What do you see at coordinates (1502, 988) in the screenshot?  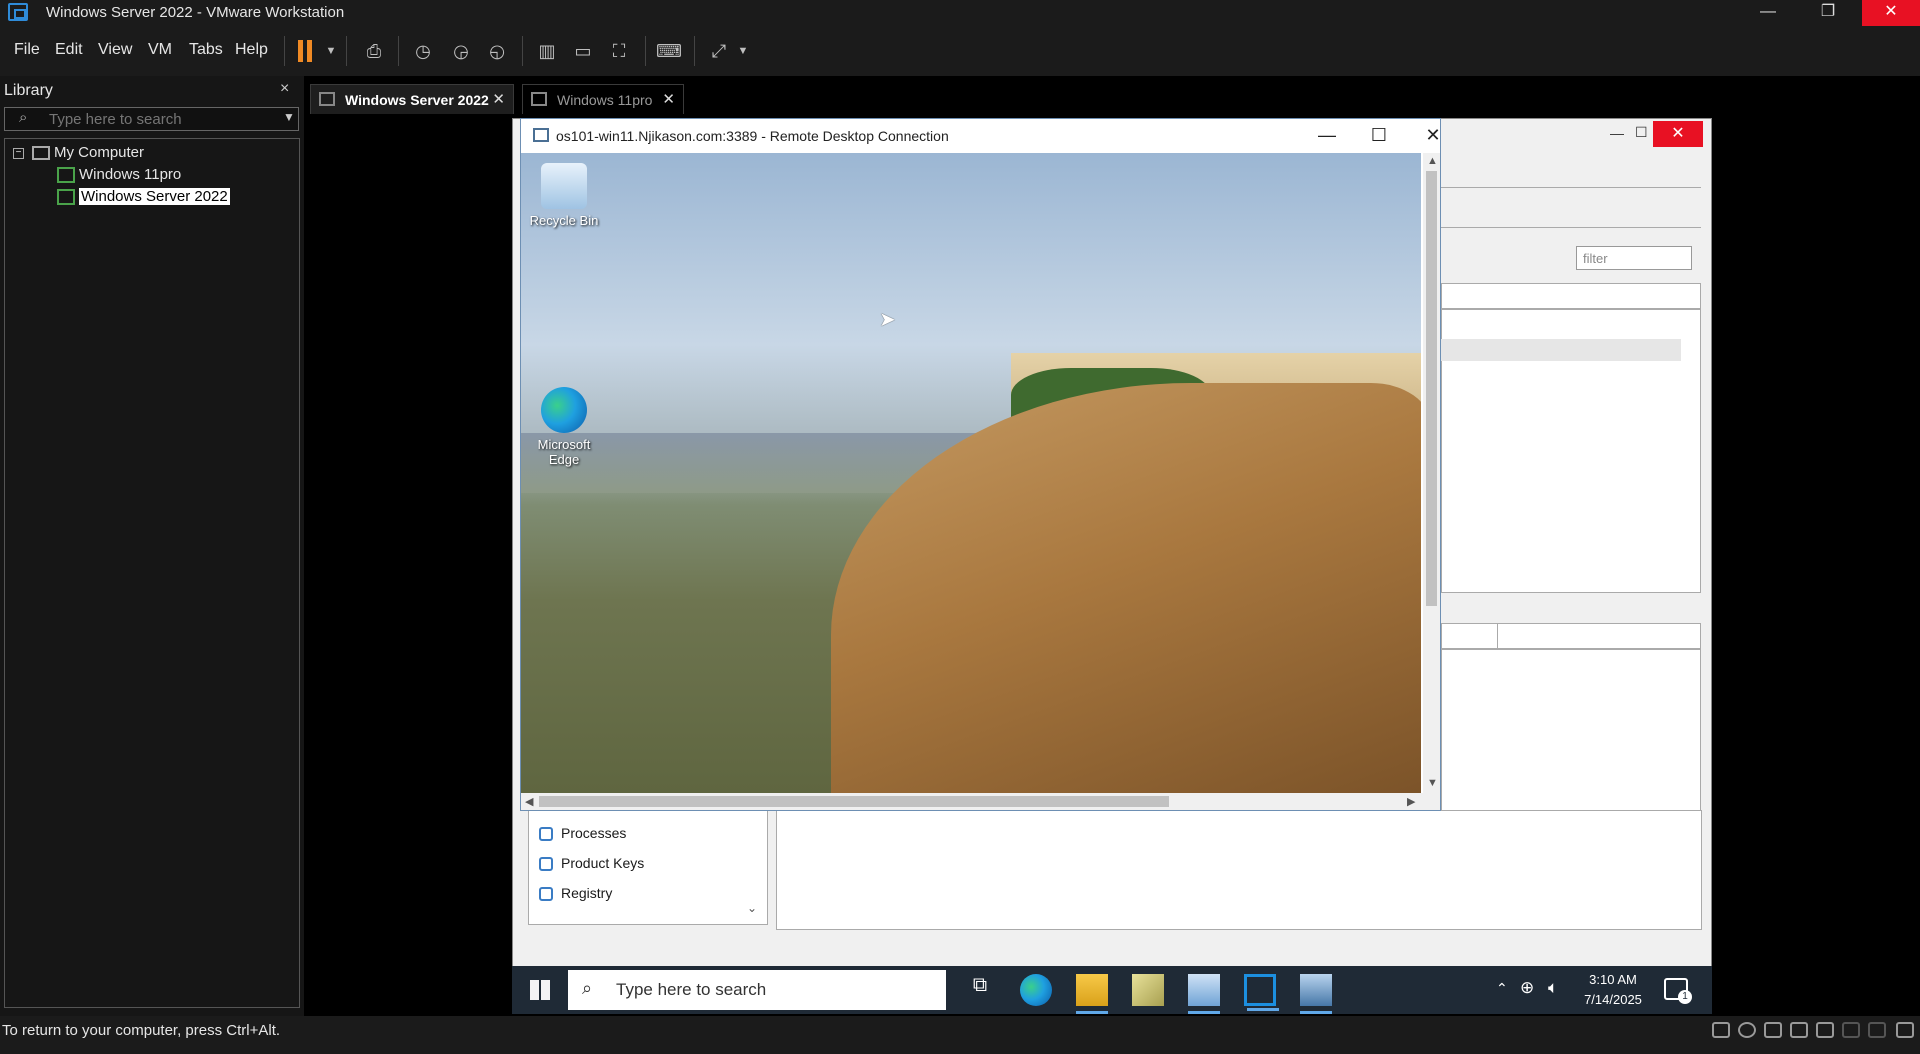 I see `chevron-up-icon: ⌃` at bounding box center [1502, 988].